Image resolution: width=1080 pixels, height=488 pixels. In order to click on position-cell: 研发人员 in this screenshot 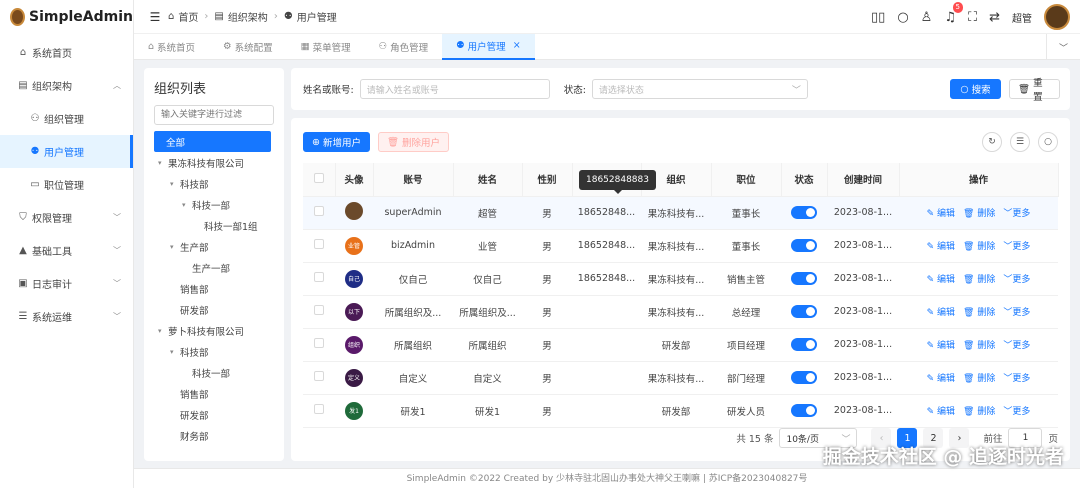, I will do `click(746, 411)`.